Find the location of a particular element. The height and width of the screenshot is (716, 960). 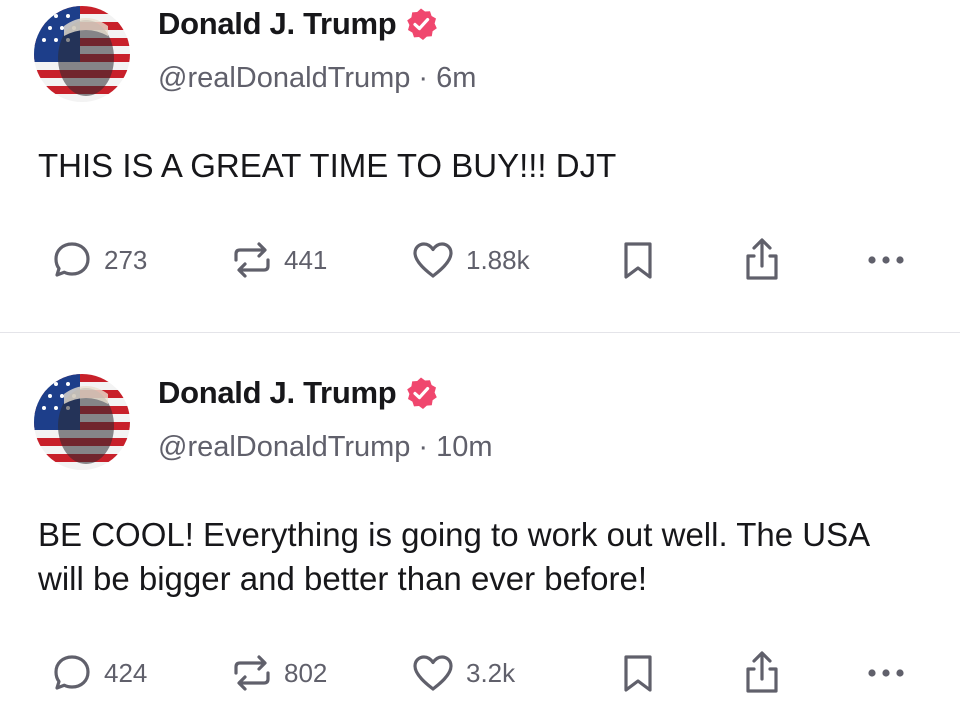

action-bar: 273 441 1.88k is located at coordinates (480, 260).